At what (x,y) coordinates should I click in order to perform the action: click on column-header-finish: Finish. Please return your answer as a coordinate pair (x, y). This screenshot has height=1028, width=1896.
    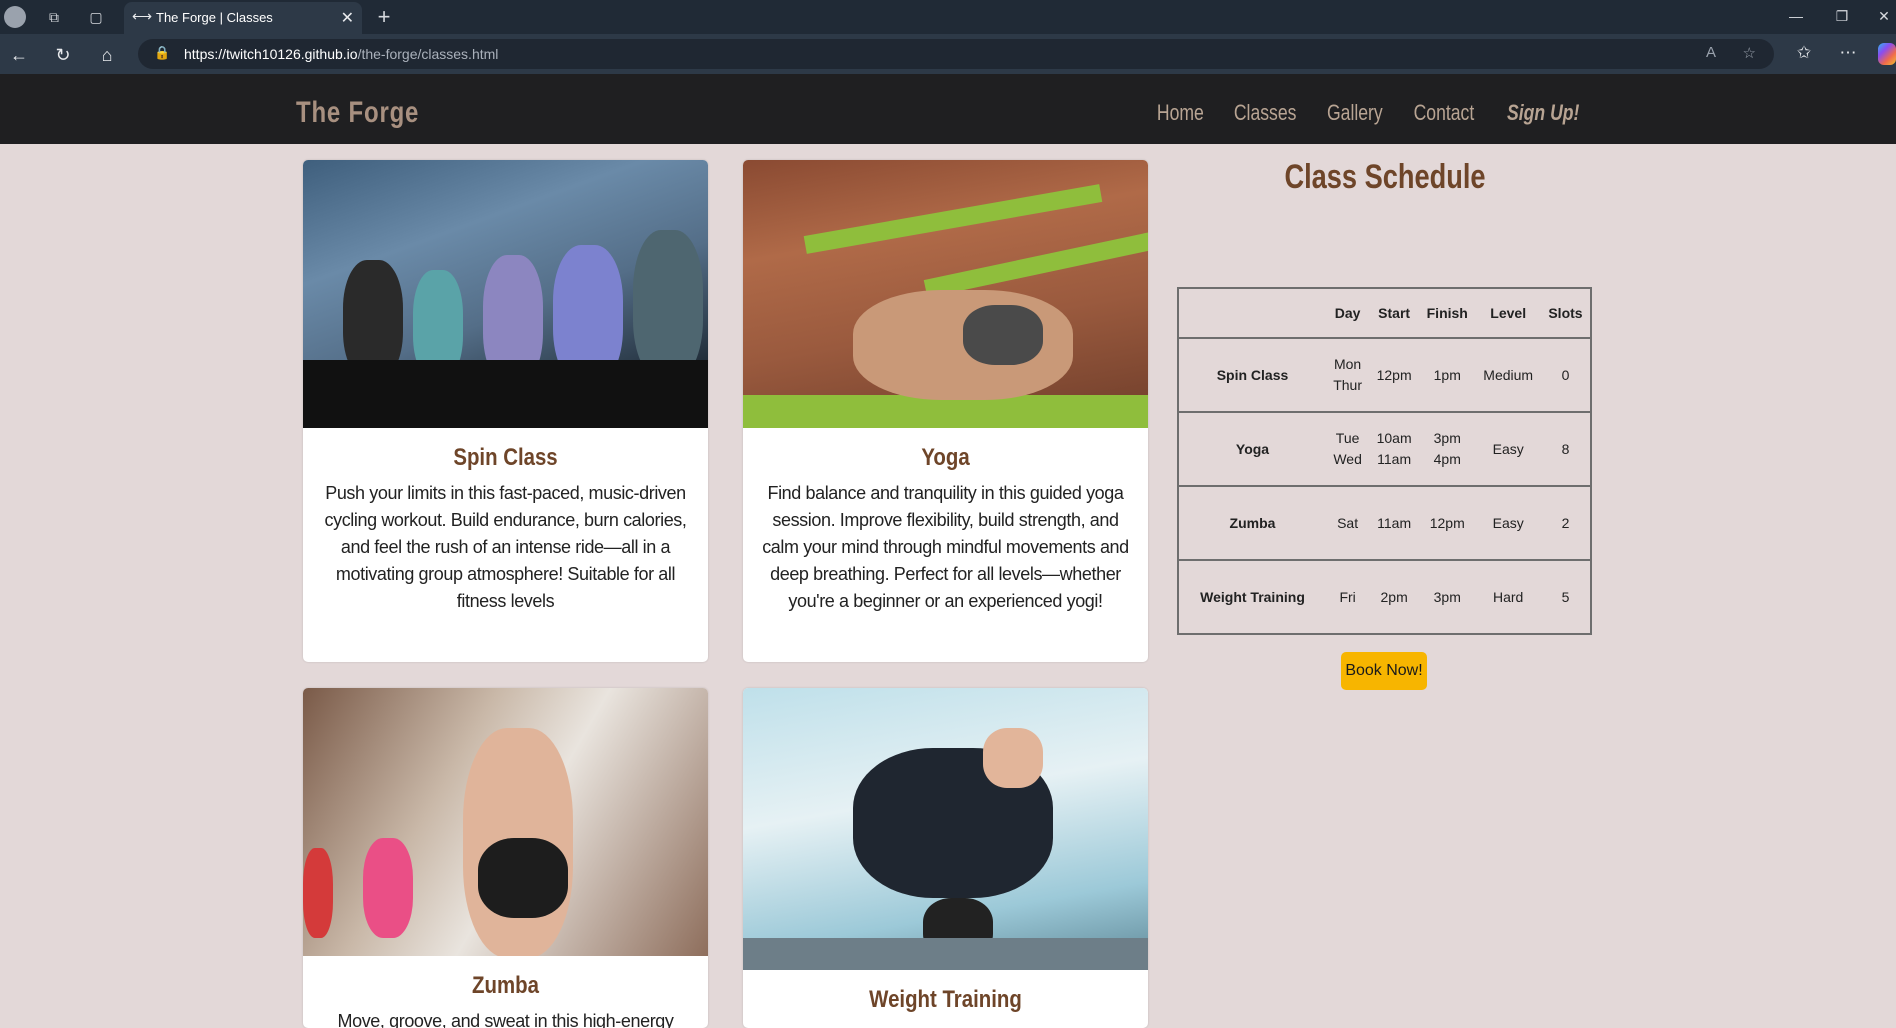
    Looking at the image, I should click on (1447, 313).